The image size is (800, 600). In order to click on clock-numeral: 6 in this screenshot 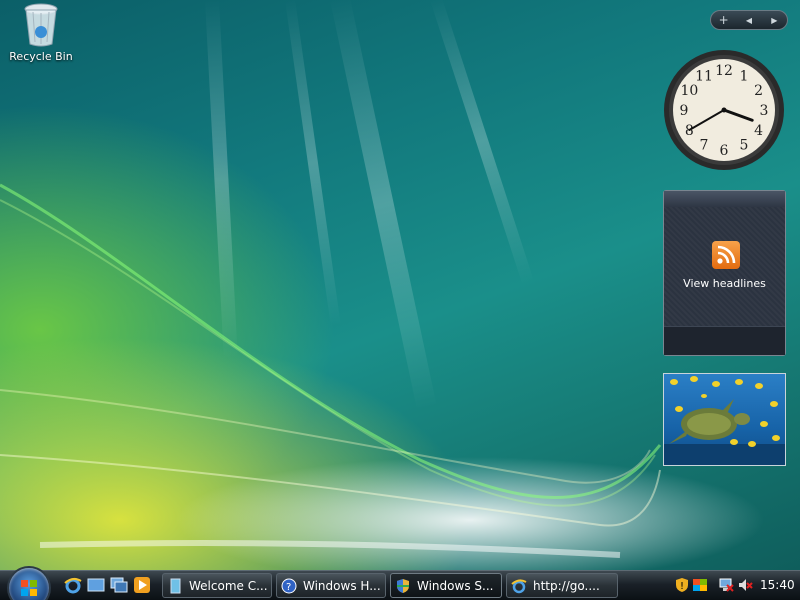, I will do `click(724, 151)`.